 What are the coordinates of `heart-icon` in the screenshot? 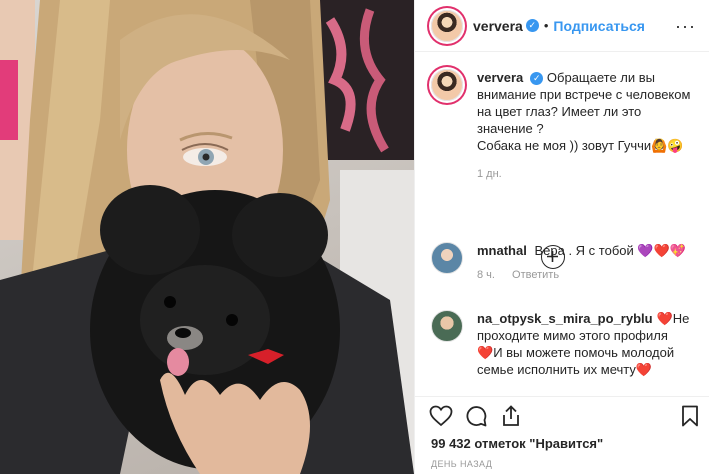 It's located at (441, 416).